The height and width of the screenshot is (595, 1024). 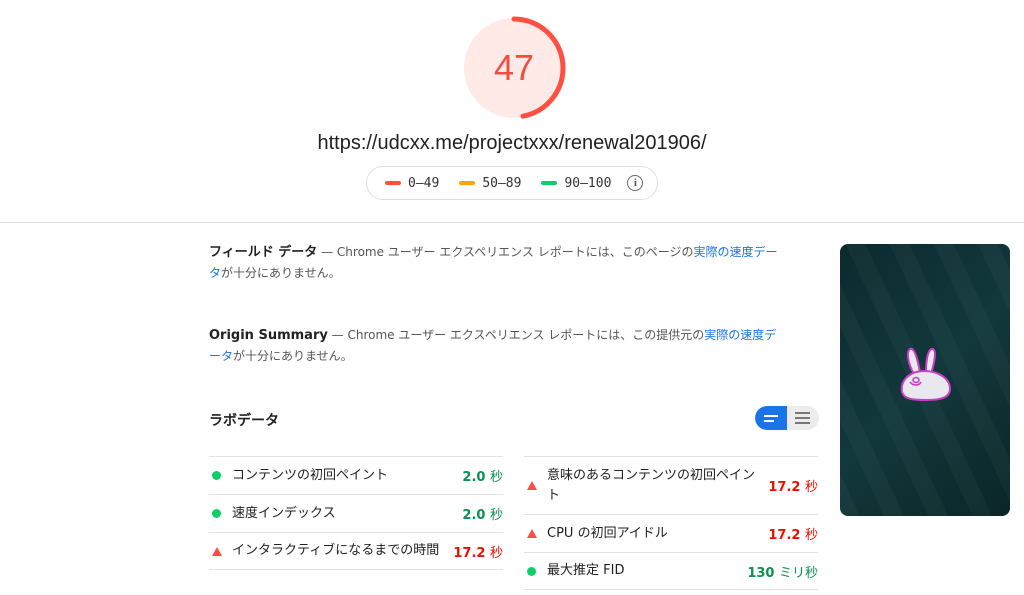 I want to click on metrics-view-toggle, so click(x=787, y=418).